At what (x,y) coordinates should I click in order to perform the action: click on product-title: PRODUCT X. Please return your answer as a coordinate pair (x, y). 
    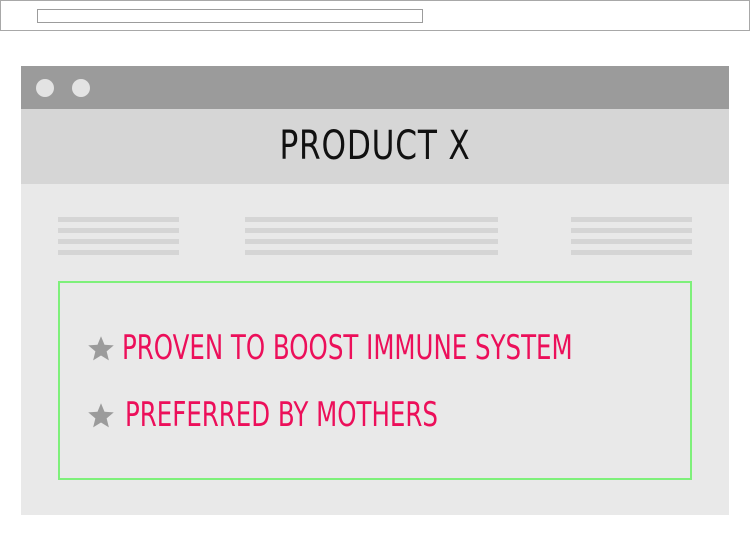
    Looking at the image, I should click on (375, 146).